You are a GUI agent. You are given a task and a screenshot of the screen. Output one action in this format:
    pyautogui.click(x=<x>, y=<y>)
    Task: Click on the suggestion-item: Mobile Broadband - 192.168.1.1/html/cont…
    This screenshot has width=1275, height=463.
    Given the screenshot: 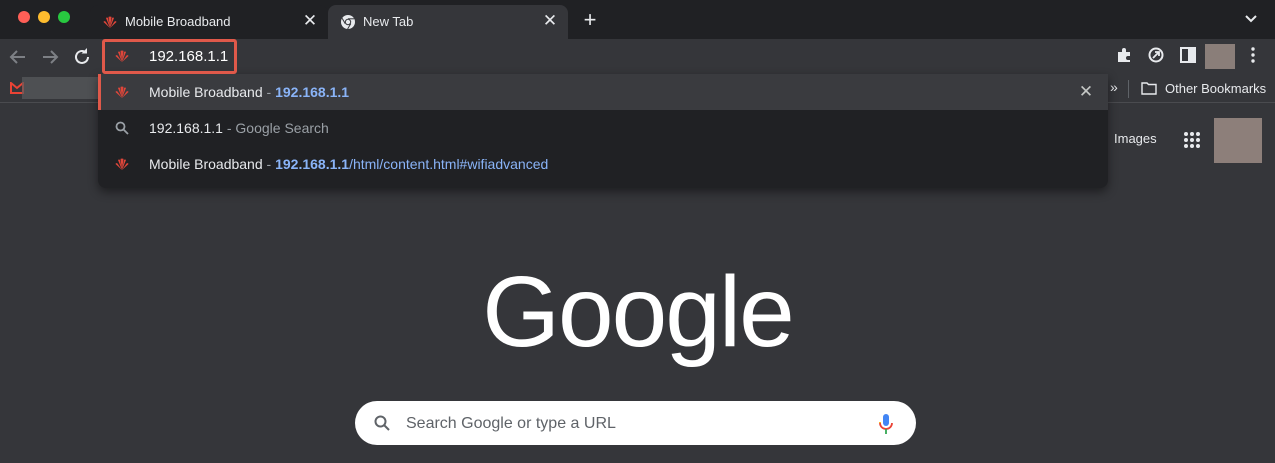 What is the action you would take?
    pyautogui.click(x=603, y=164)
    